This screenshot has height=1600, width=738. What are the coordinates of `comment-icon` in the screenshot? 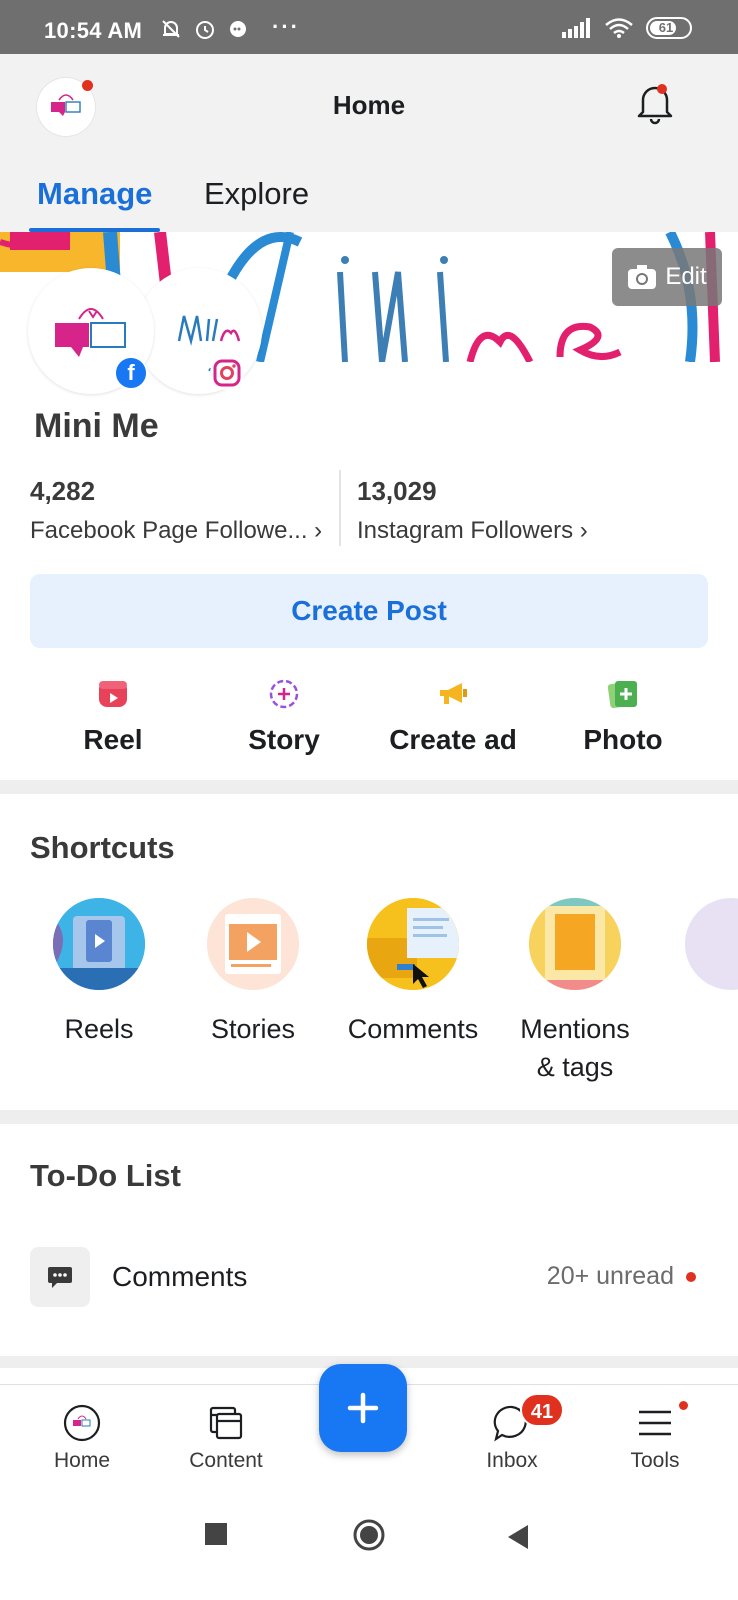 It's located at (60, 1277).